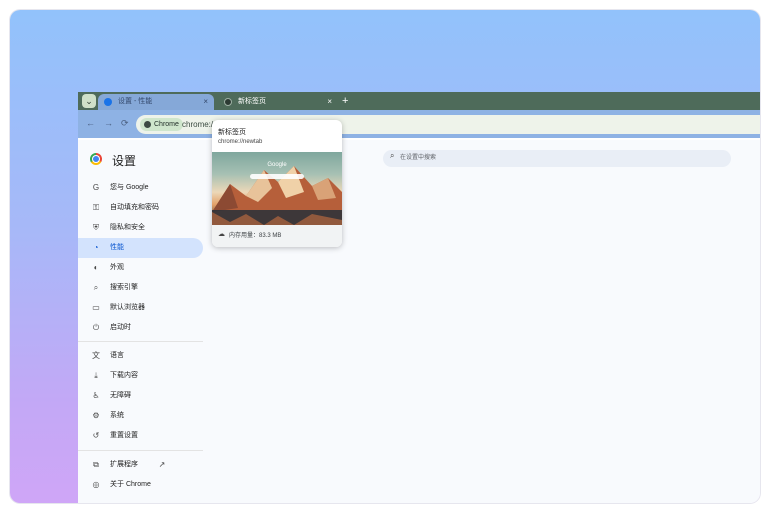  I want to click on chrome-logo-icon, so click(96, 159).